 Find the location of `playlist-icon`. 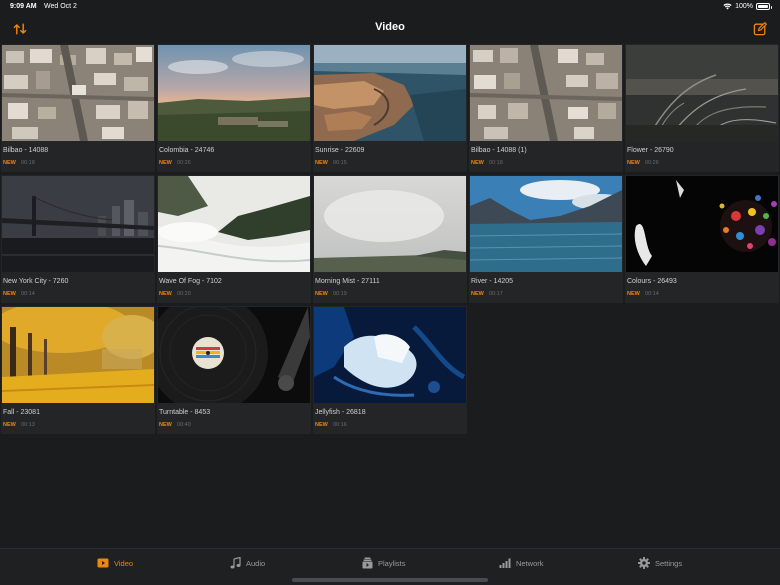

playlist-icon is located at coordinates (367, 563).